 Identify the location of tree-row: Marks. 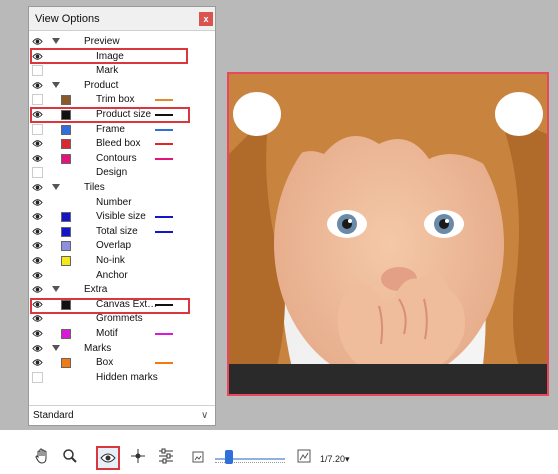
(122, 349).